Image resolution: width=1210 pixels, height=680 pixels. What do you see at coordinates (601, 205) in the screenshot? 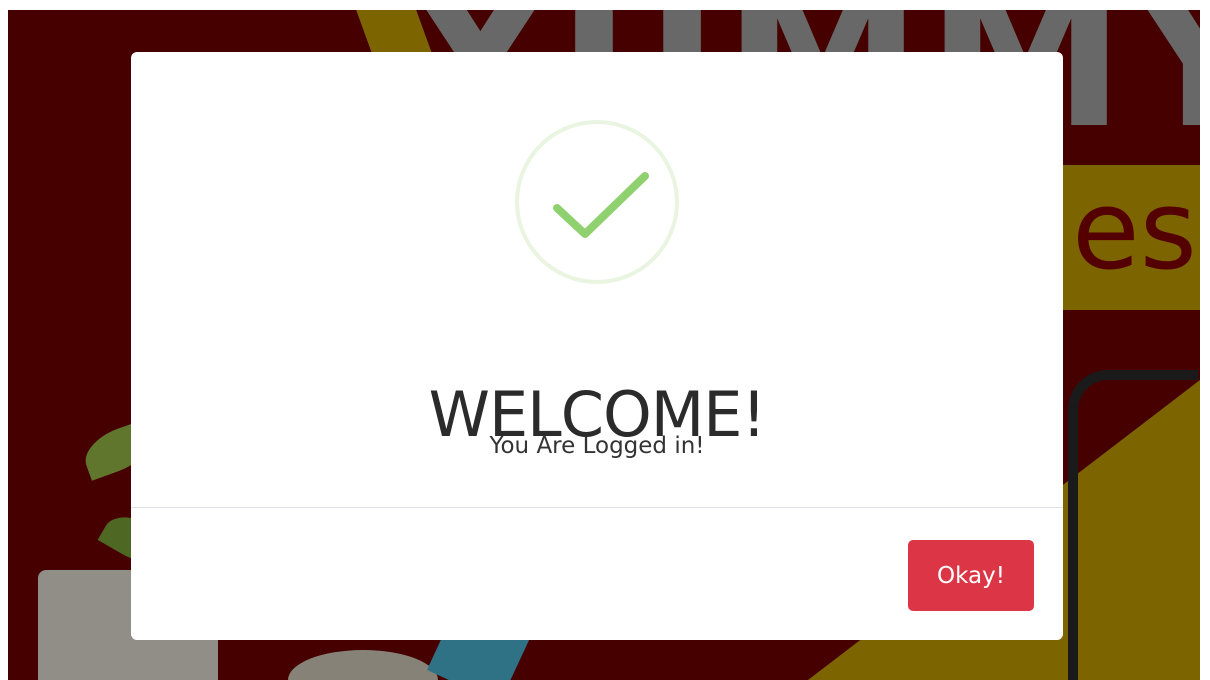
I see `checkmark-icon` at bounding box center [601, 205].